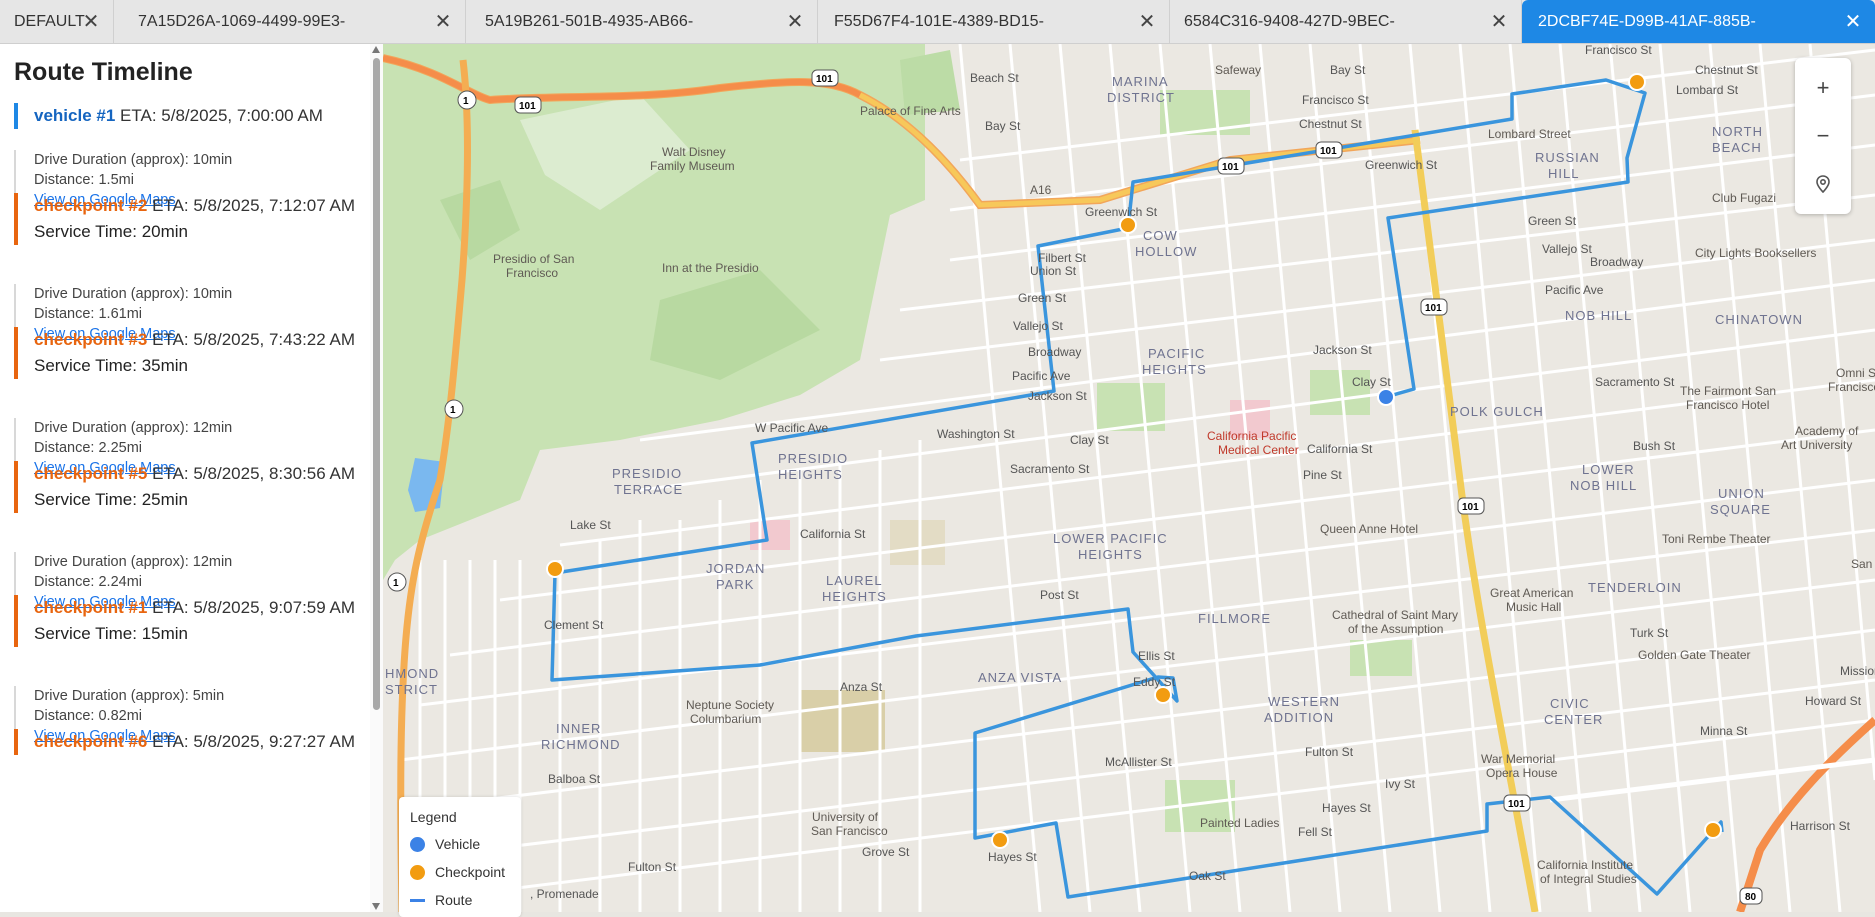  What do you see at coordinates (1751, 897) in the screenshot?
I see `svg-text: 80` at bounding box center [1751, 897].